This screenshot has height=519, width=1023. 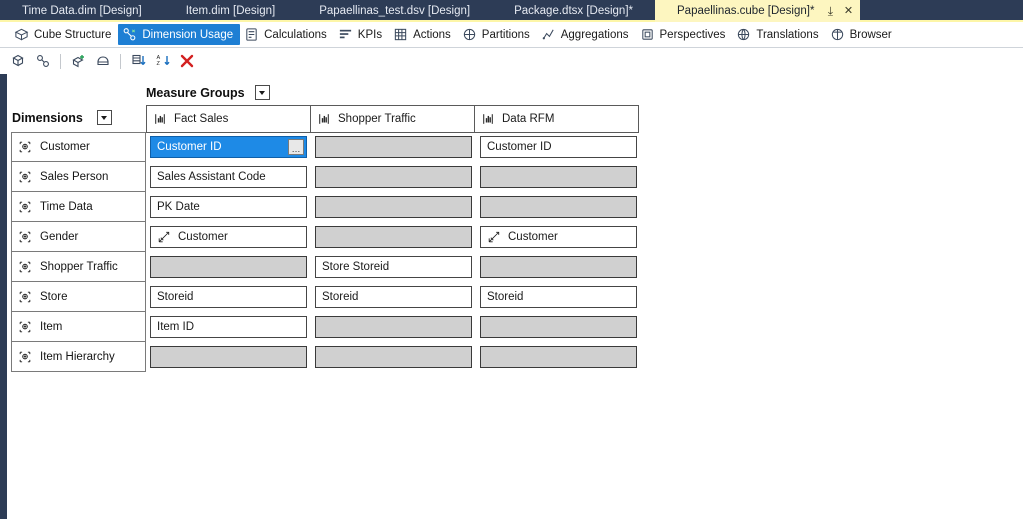 What do you see at coordinates (186, 61) in the screenshot?
I see `delete-icon` at bounding box center [186, 61].